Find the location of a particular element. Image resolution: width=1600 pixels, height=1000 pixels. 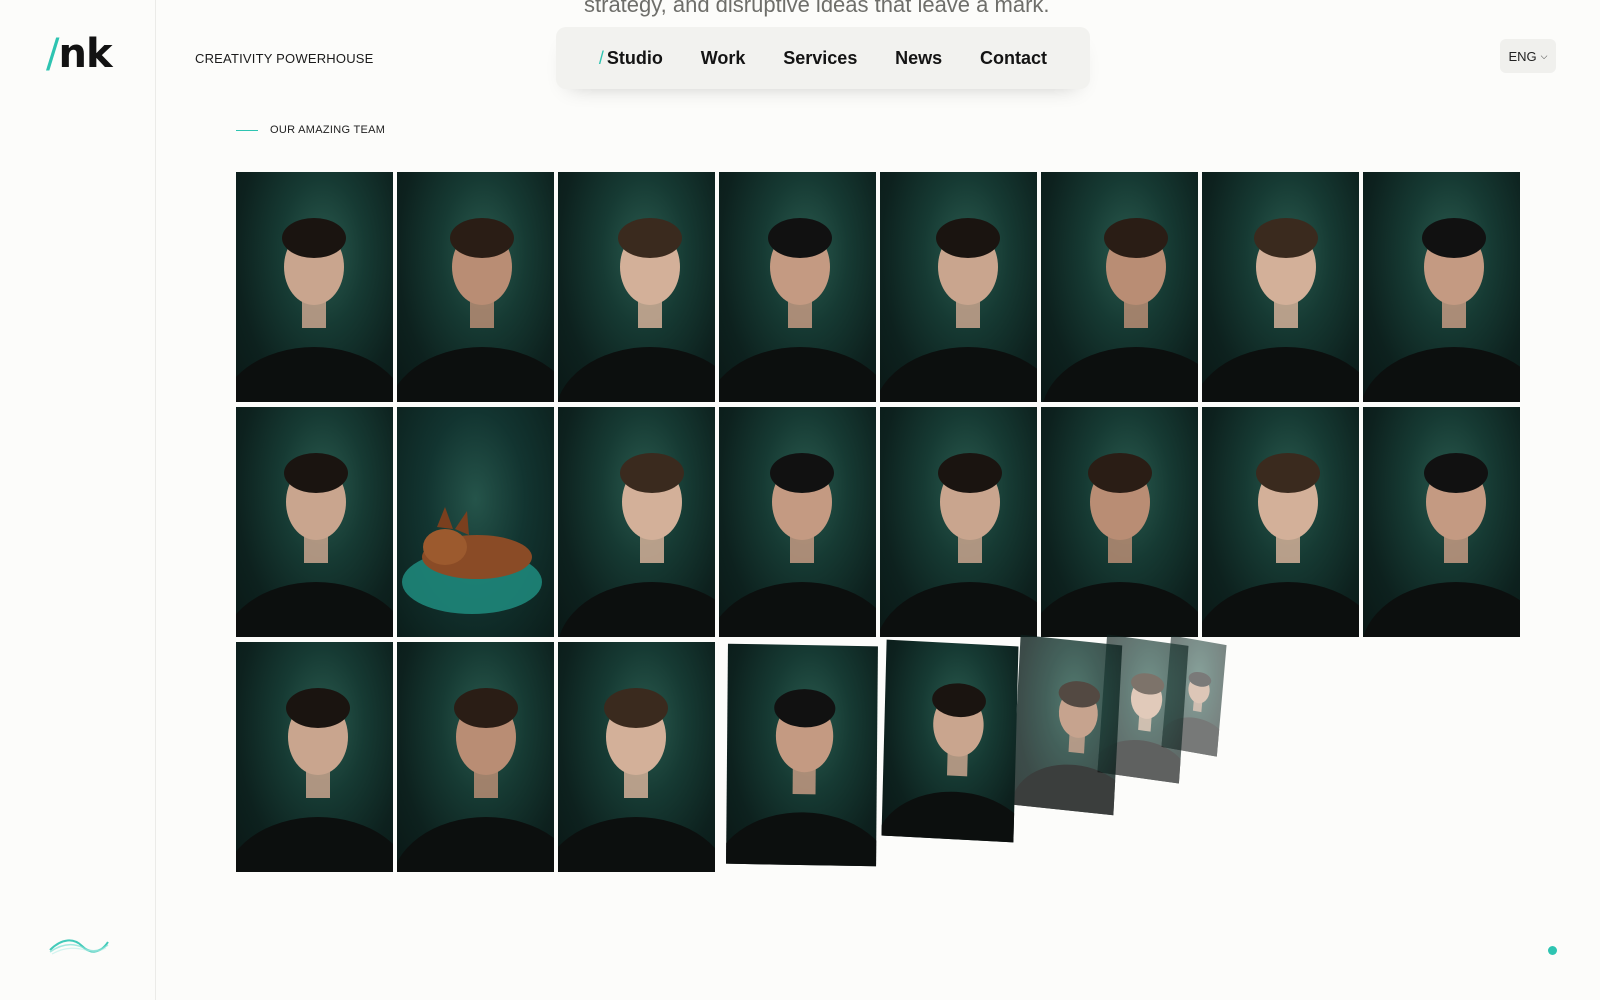

team-photo-man-sunglasses is located at coordinates (475, 287).